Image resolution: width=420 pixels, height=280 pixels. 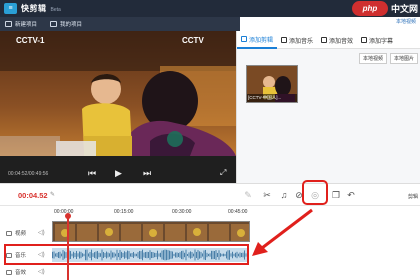 What do you see at coordinates (28, 174) in the screenshot?
I see `preview-time-display: 00:04:52/00:49:56` at bounding box center [28, 174].